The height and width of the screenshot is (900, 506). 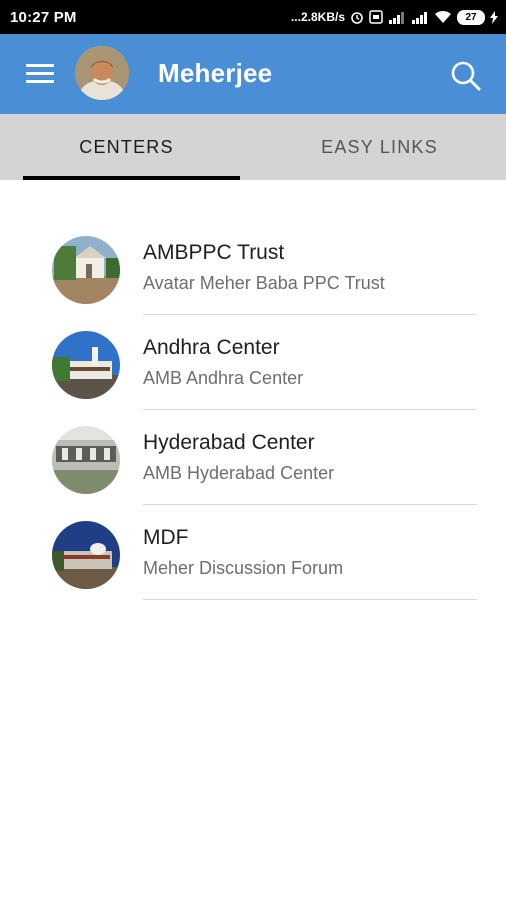 I want to click on app-bar: Meherjee, so click(x=253, y=74).